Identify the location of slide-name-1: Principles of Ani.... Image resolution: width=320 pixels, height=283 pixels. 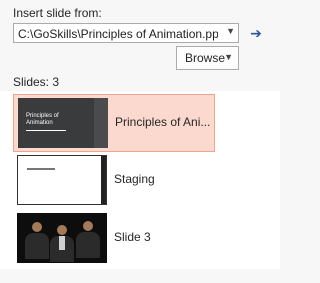
(163, 122).